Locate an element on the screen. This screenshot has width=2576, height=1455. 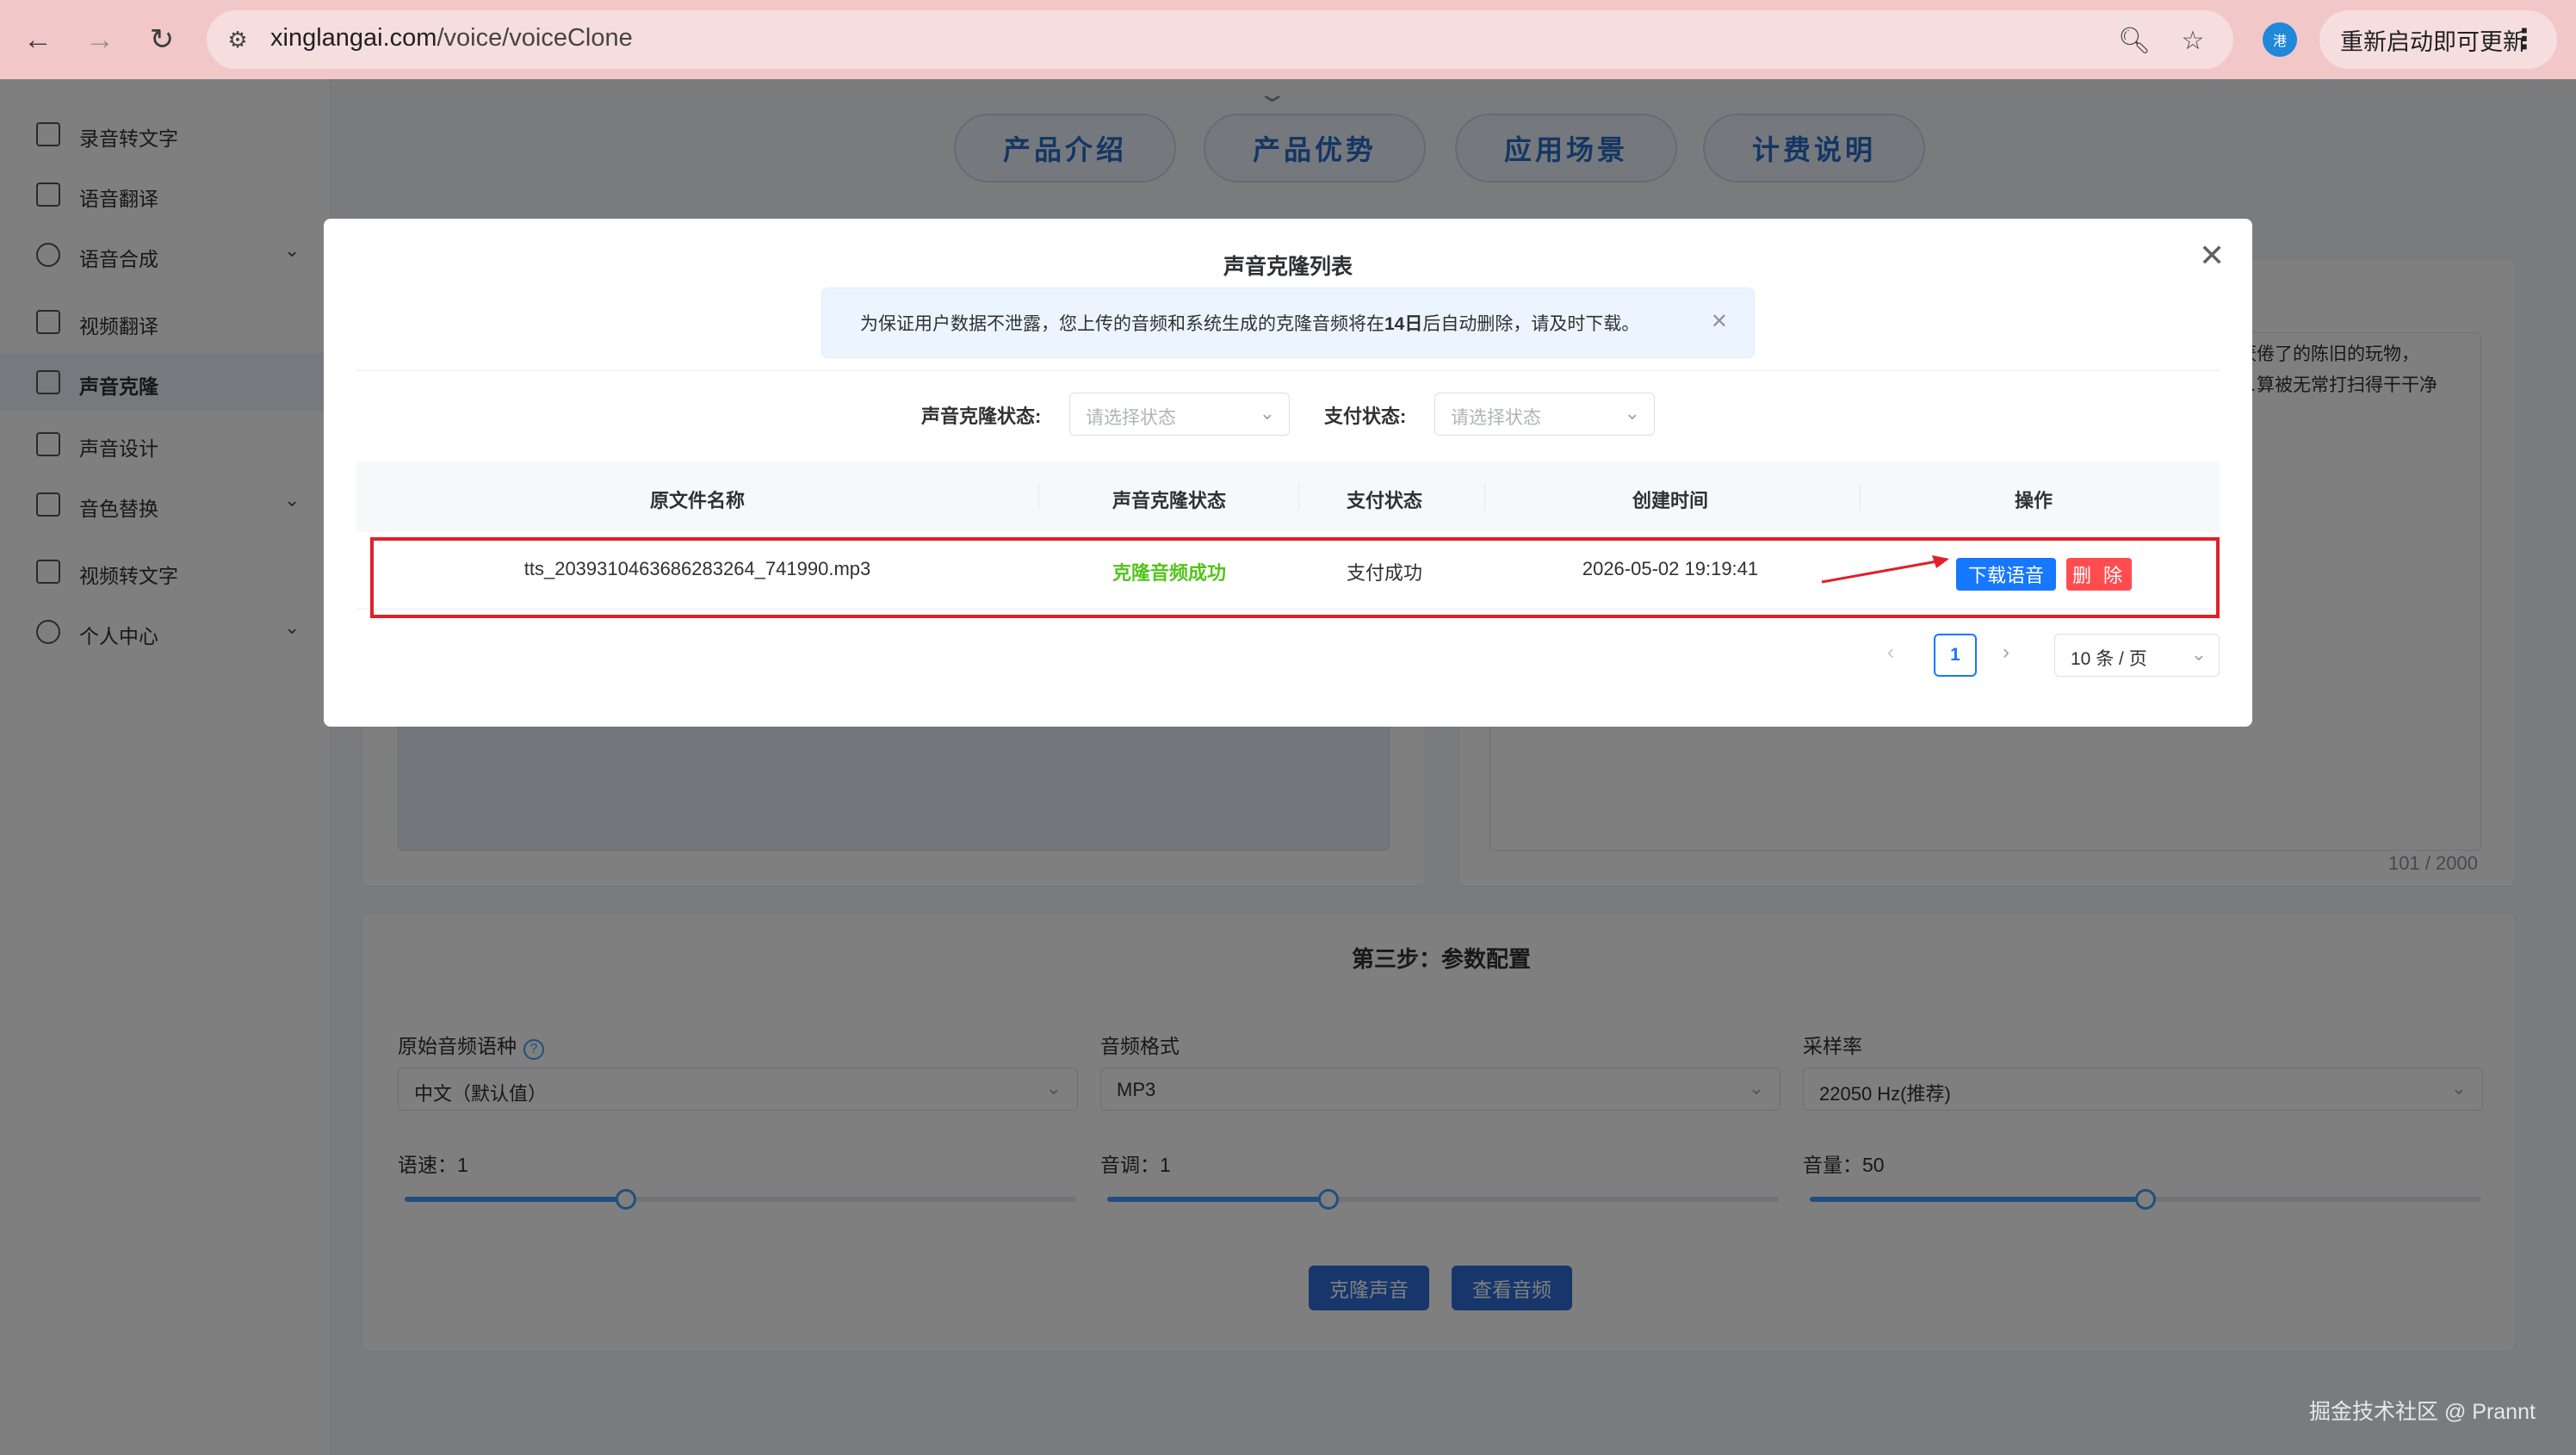
next-page-icon: › is located at coordinates (2006, 653).